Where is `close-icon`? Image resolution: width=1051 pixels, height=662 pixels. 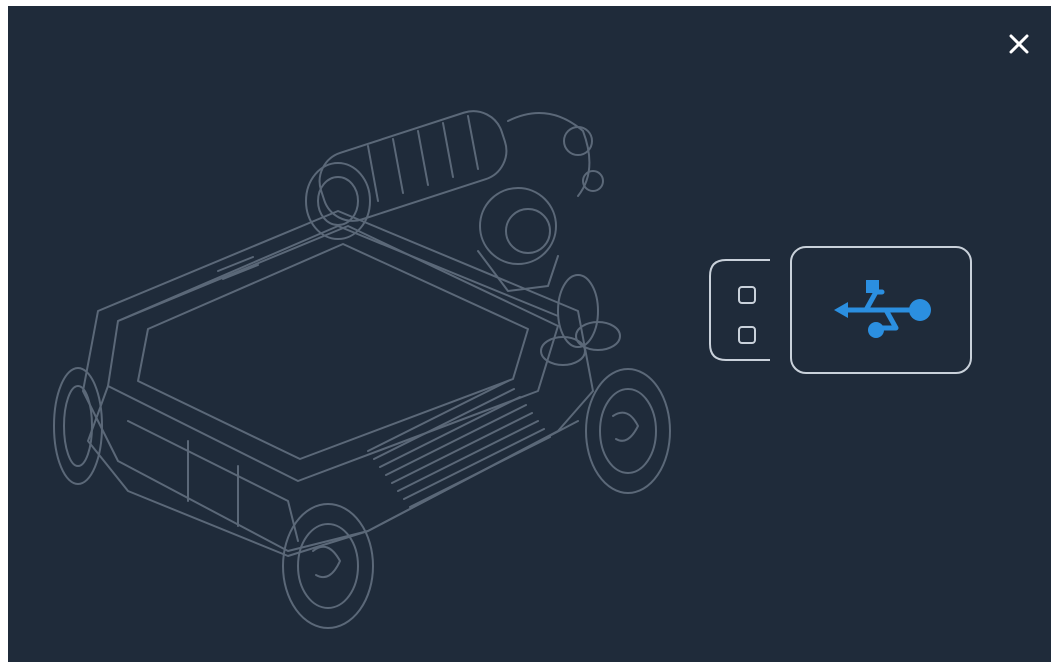
close-icon is located at coordinates (1019, 44).